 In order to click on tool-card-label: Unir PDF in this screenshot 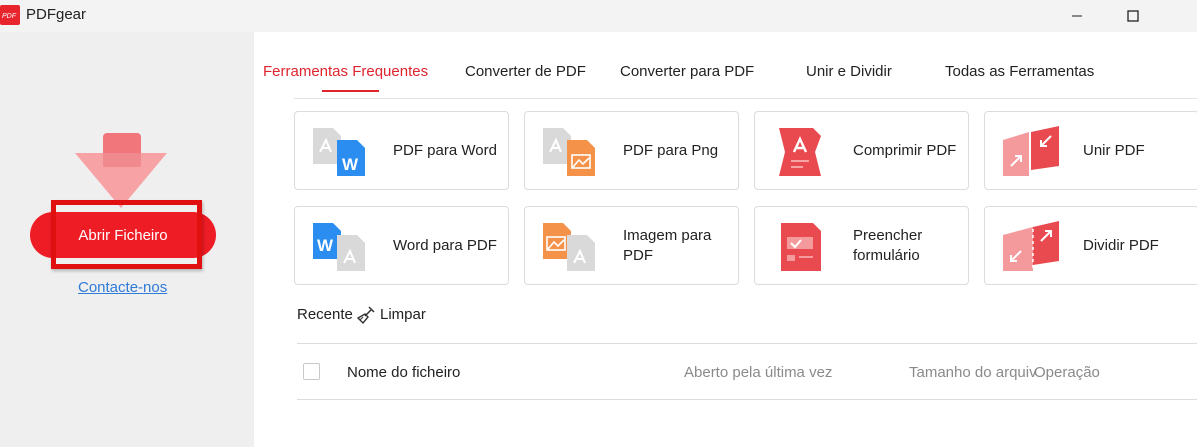, I will do `click(1114, 150)`.